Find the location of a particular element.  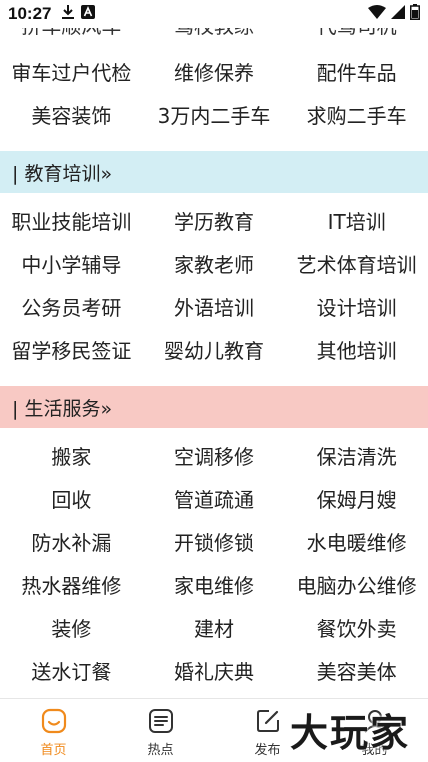

category-link: 电脑办公维修 is located at coordinates (356, 584).